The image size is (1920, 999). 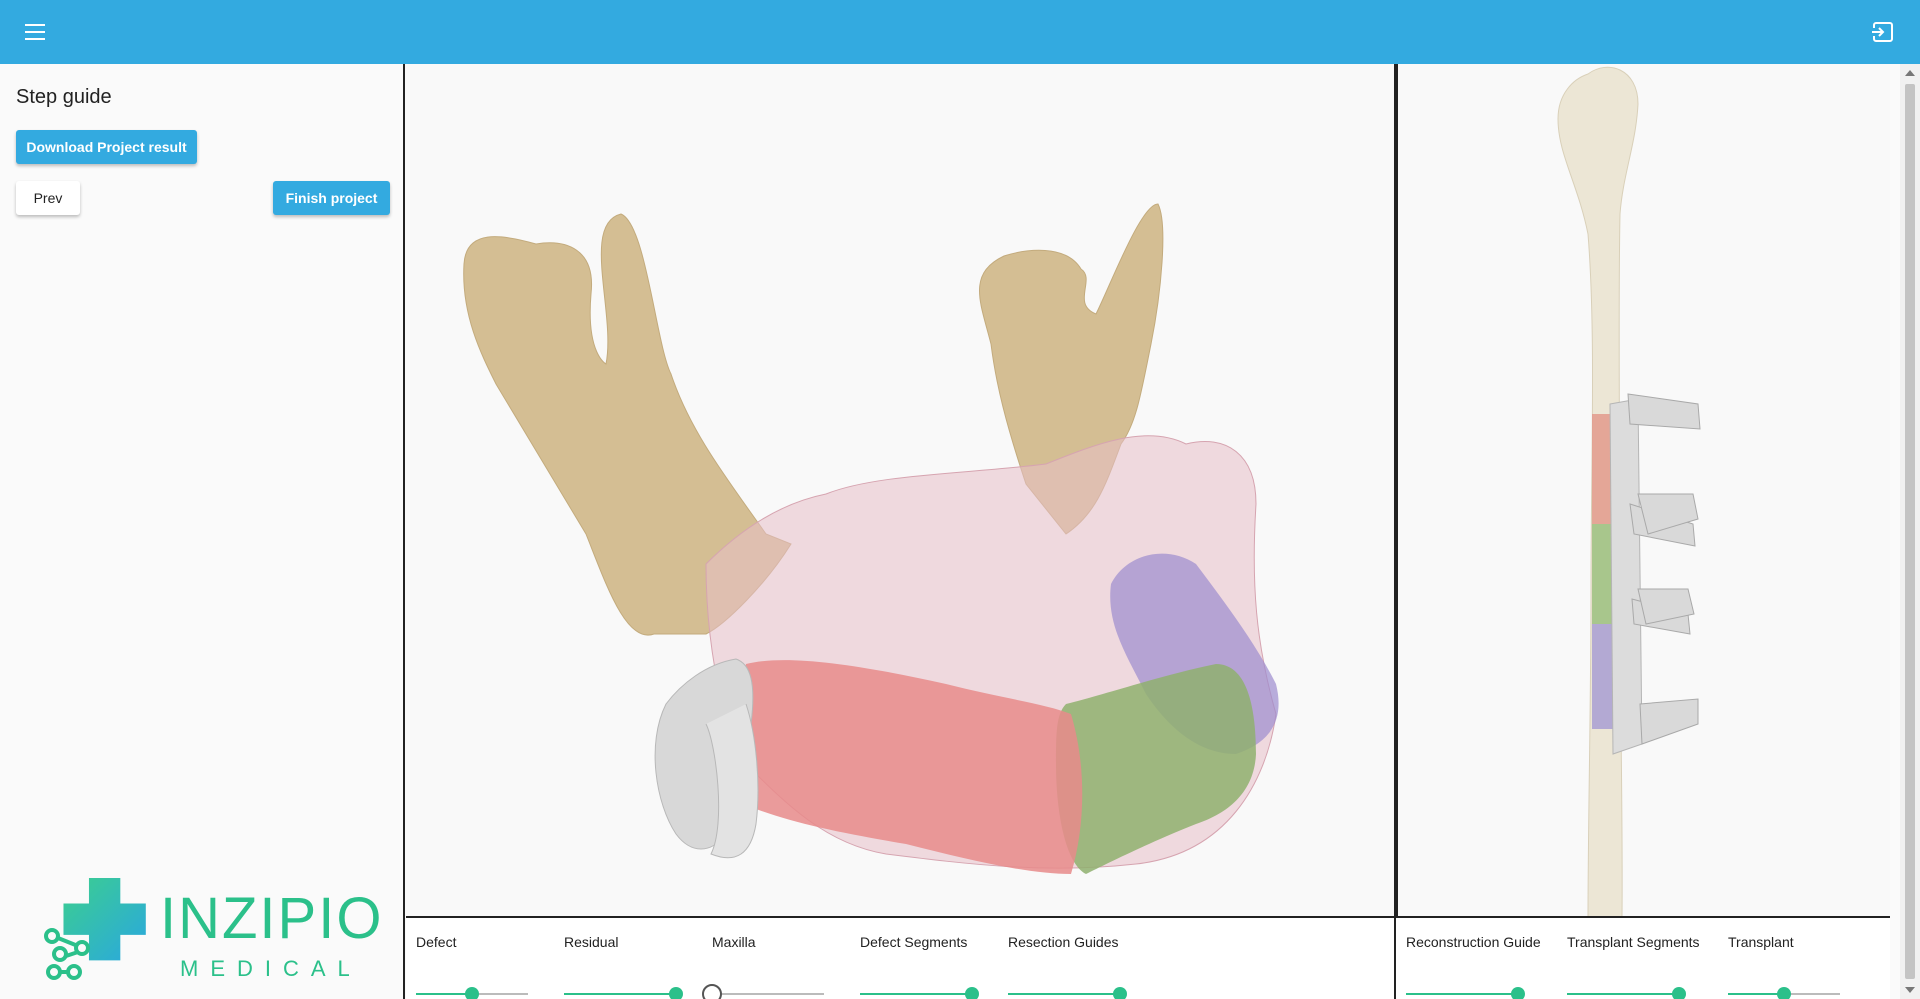 I want to click on scroll-up-arrow-icon, so click(x=1910, y=73).